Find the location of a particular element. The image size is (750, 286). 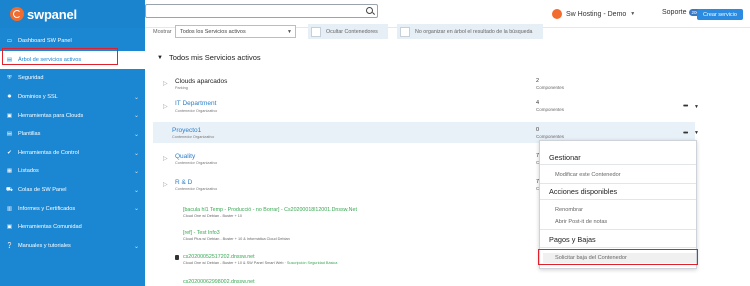

row-title: Clouds aparcados is located at coordinates (201, 81).